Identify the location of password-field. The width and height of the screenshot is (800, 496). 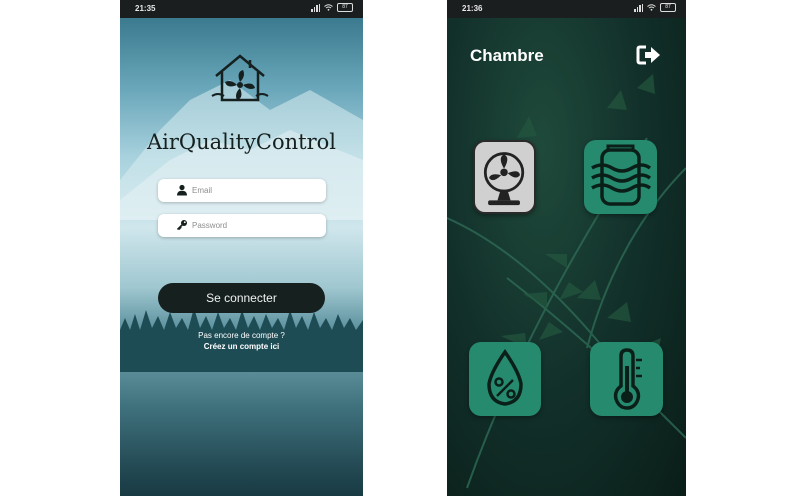
(242, 225).